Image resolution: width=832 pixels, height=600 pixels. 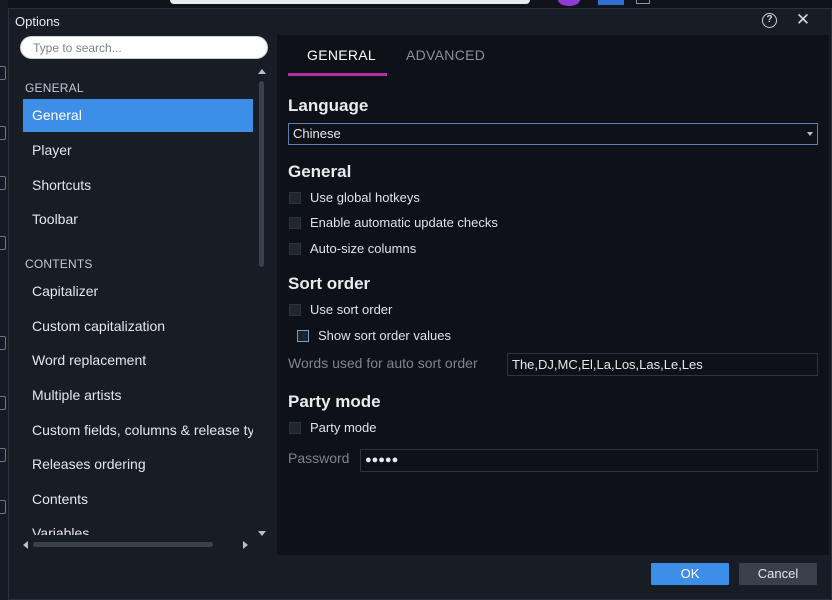 What do you see at coordinates (138, 115) in the screenshot?
I see `nav-item-general: General` at bounding box center [138, 115].